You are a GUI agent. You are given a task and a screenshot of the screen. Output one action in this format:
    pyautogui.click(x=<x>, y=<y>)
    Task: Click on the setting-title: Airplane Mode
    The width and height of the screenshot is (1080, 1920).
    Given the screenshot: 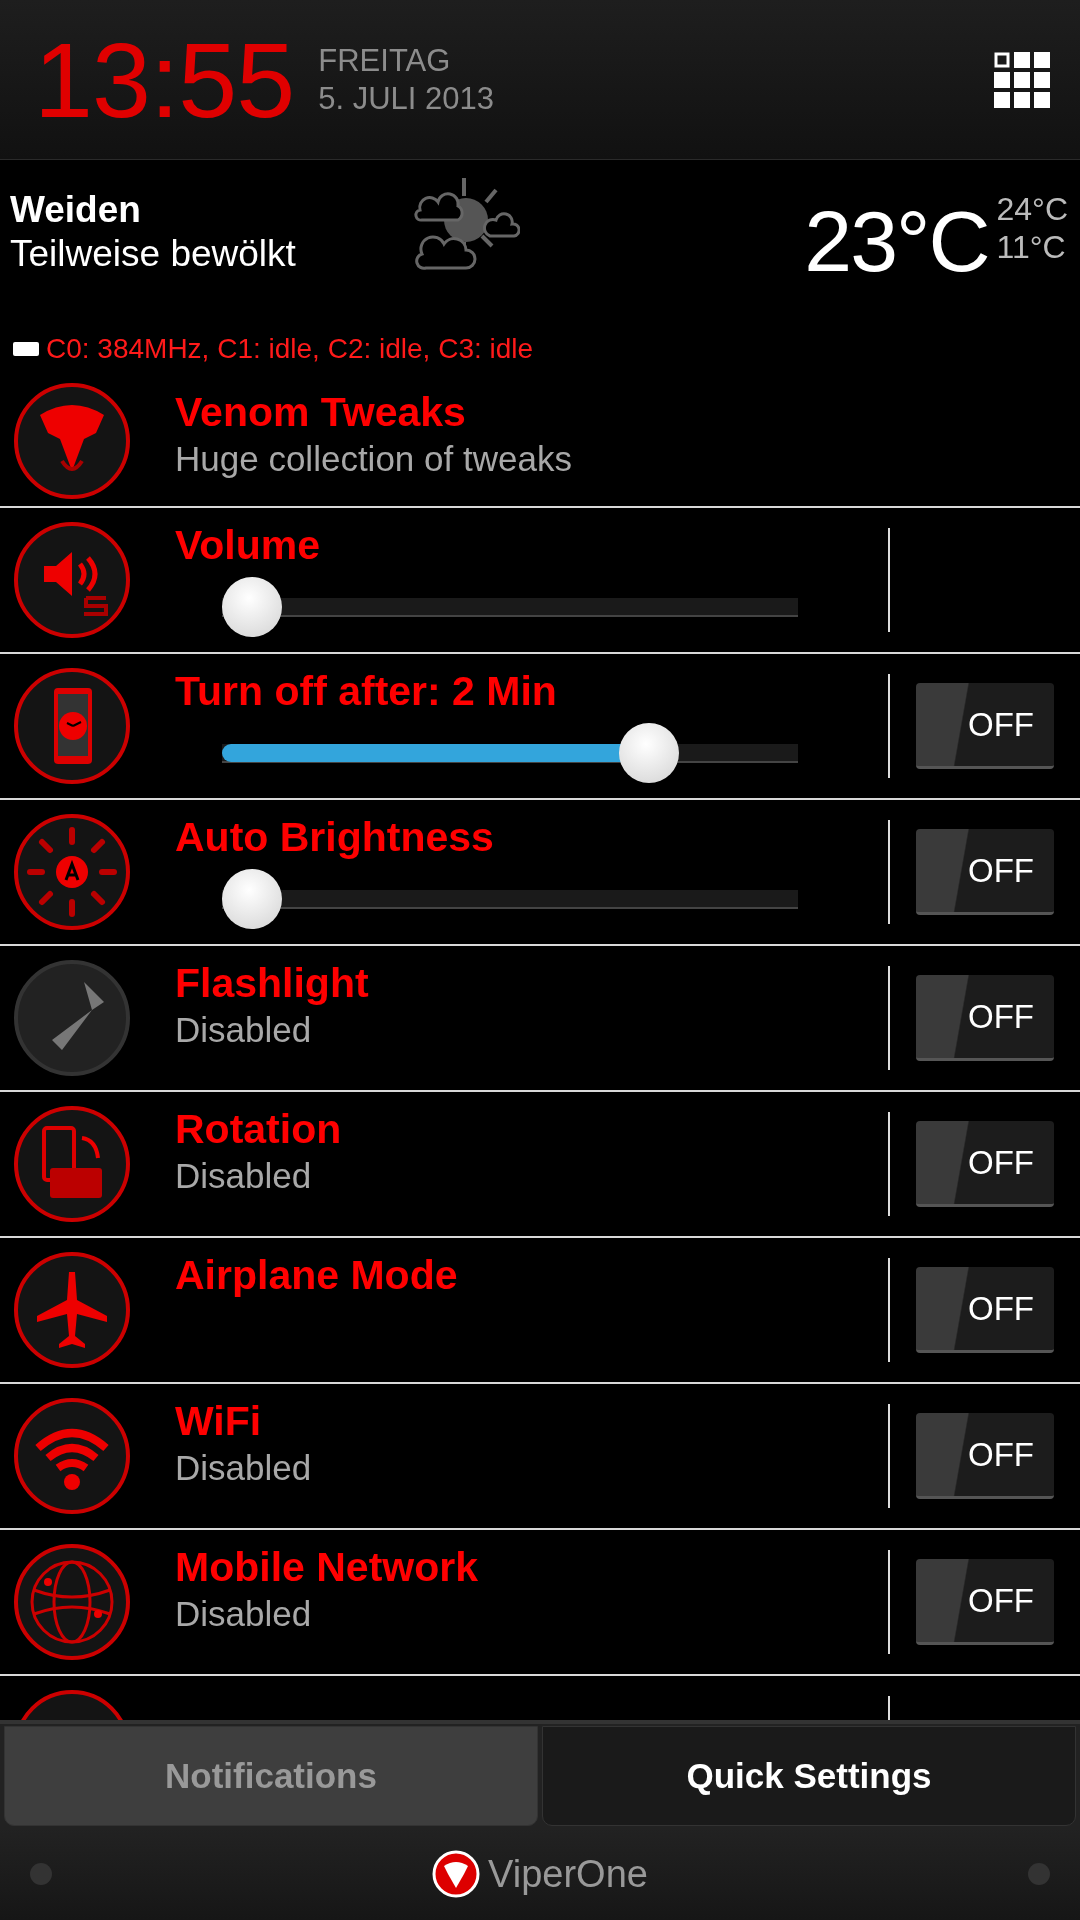 What is the action you would take?
    pyautogui.click(x=317, y=1276)
    